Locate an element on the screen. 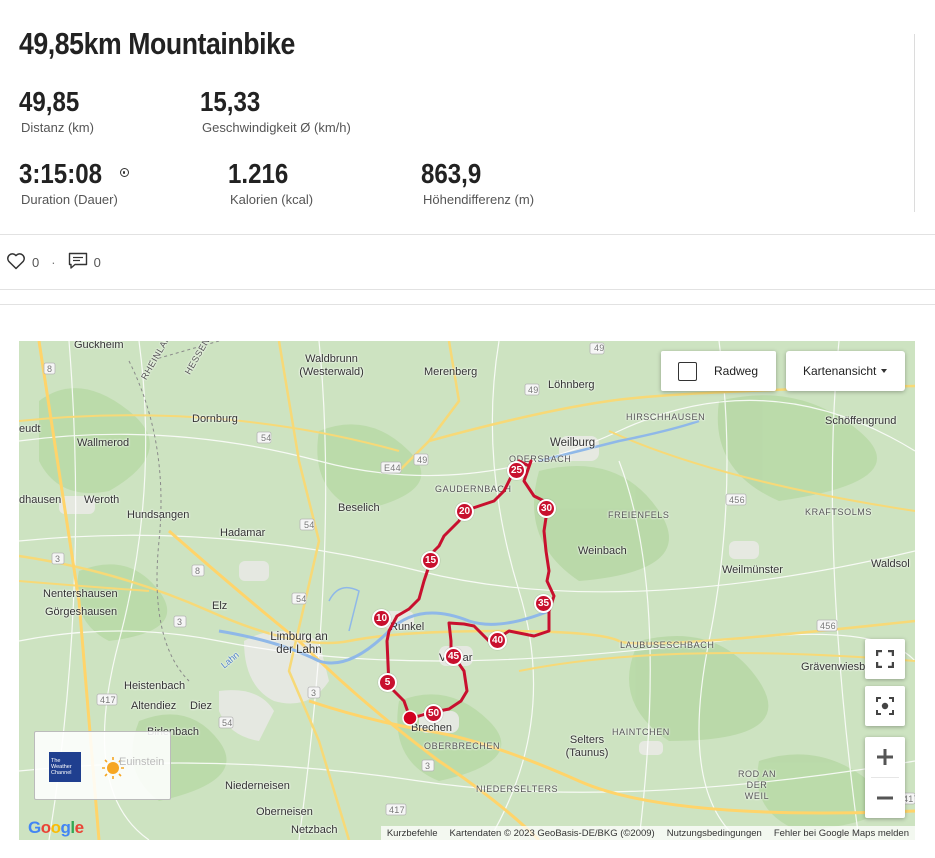  info-icon is located at coordinates (124, 172).